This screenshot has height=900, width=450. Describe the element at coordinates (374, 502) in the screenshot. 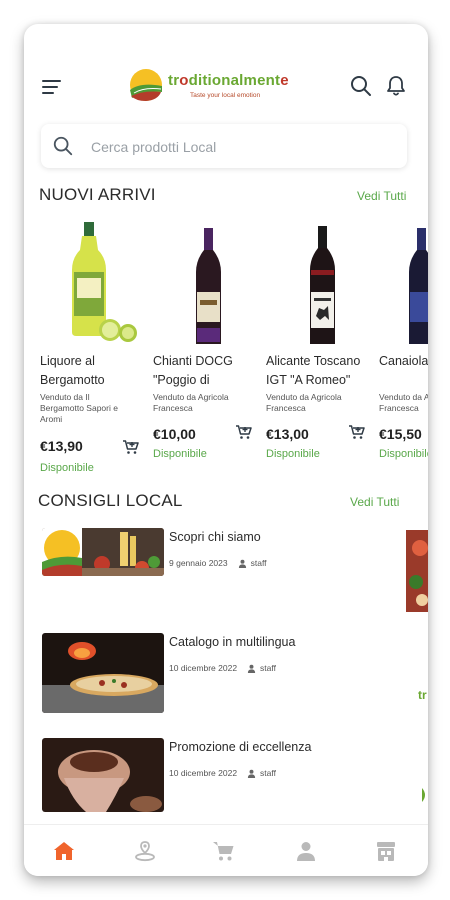

I see `local-tips-see-all-link: Vedi Tutti` at that location.